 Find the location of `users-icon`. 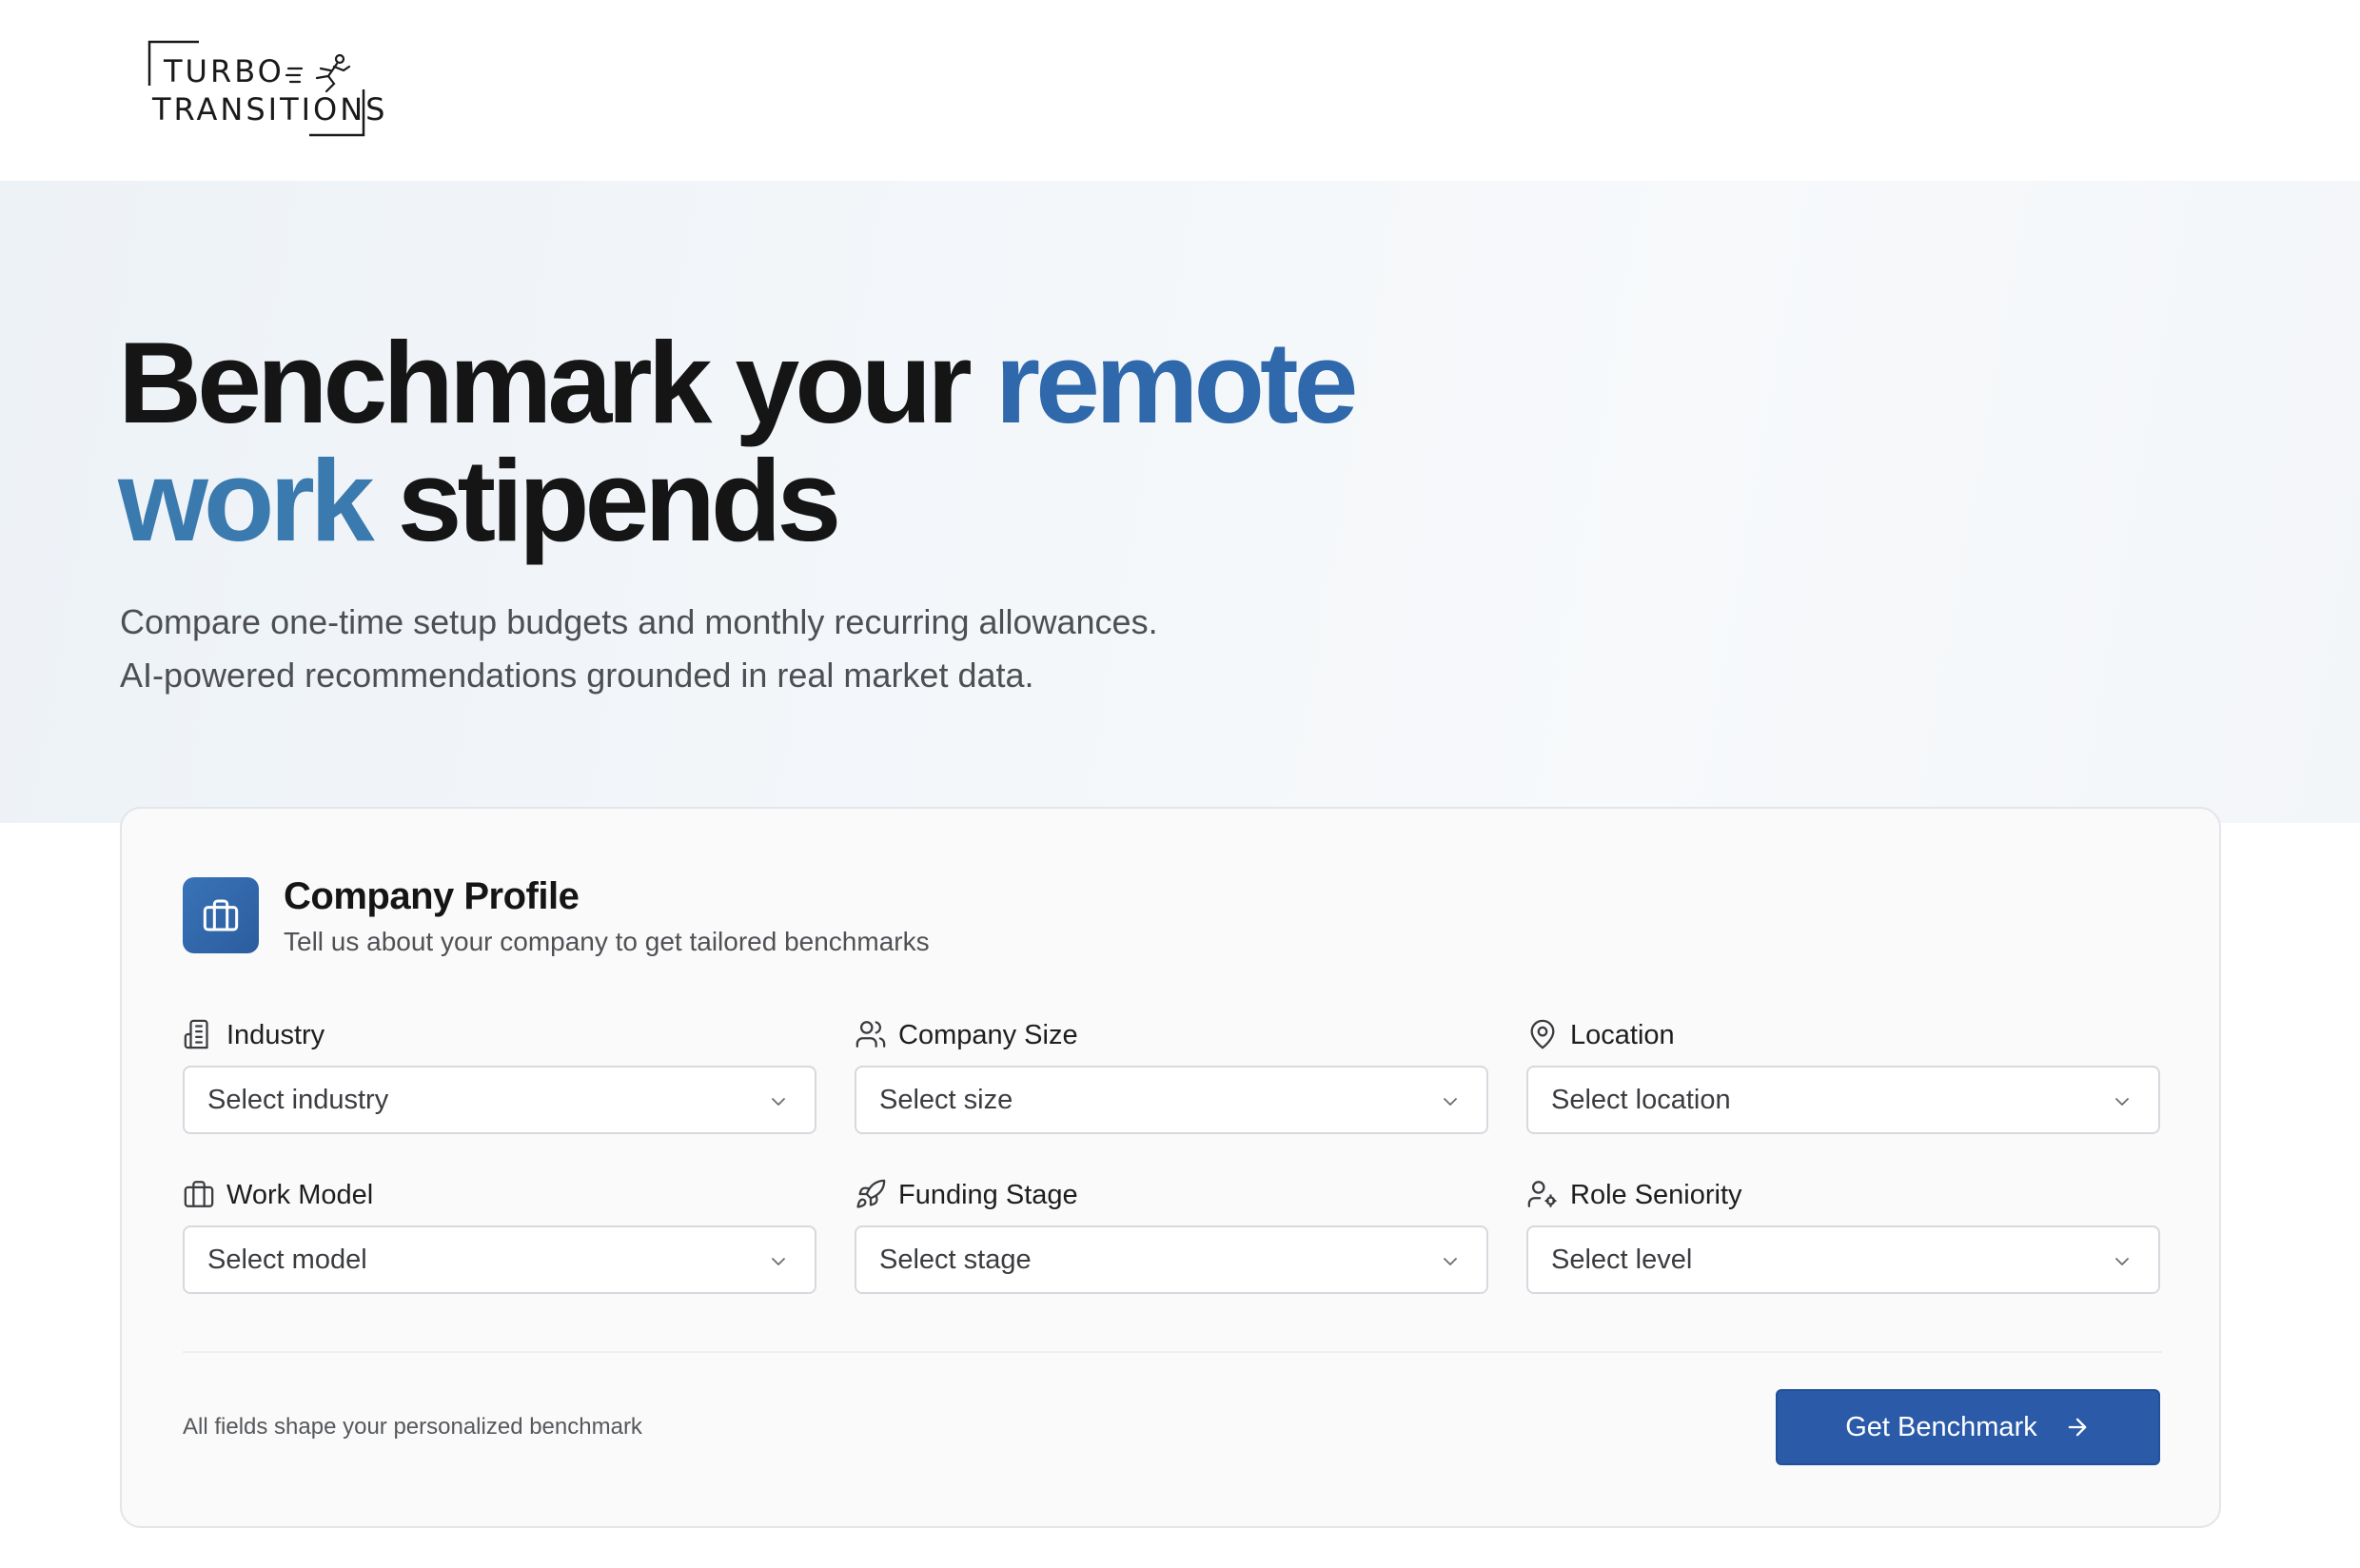

users-icon is located at coordinates (872, 1035).